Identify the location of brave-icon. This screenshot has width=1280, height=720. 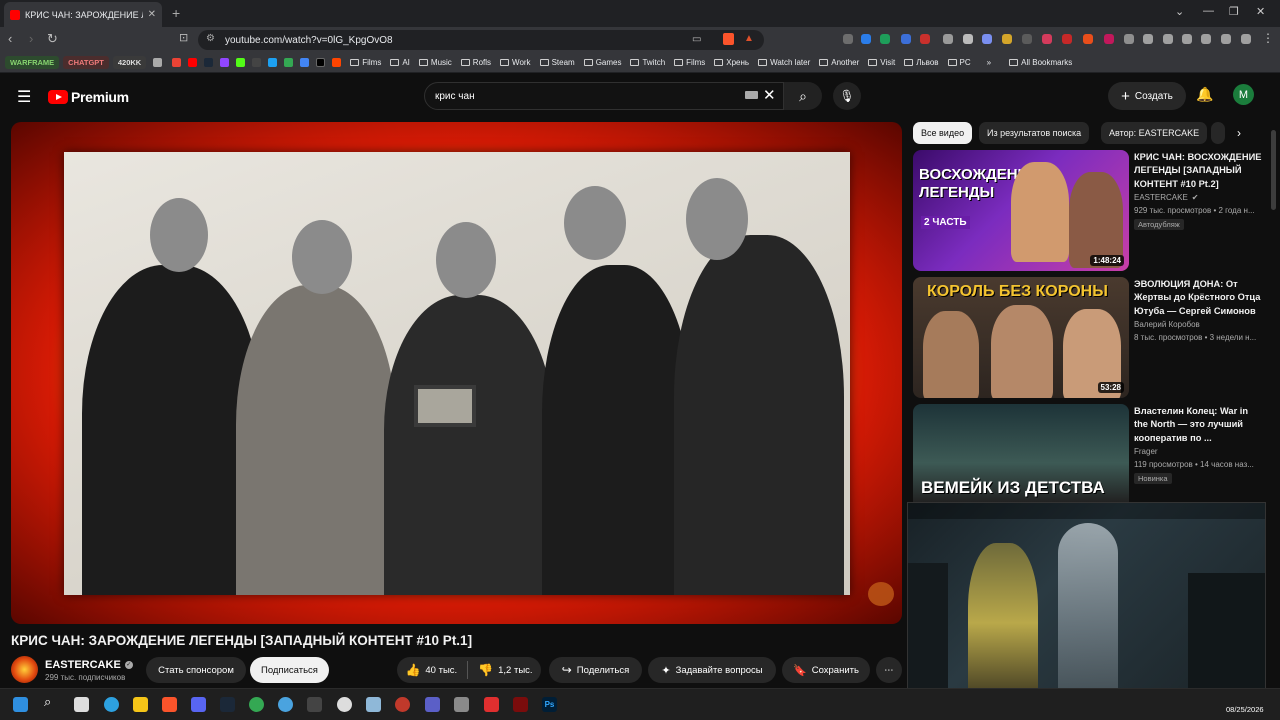
(169, 704).